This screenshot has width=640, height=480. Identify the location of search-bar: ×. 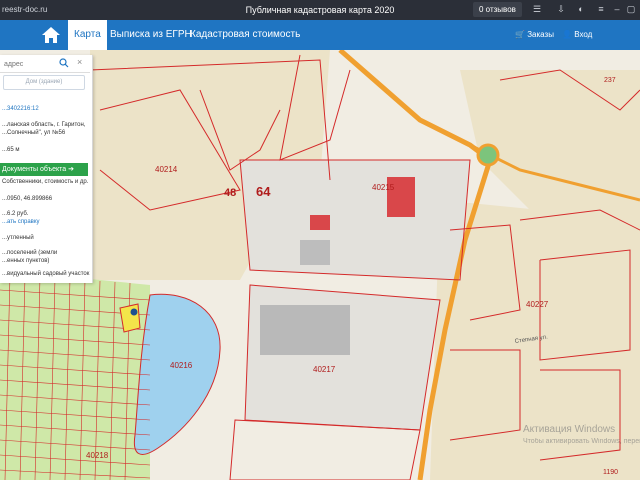
(45, 64).